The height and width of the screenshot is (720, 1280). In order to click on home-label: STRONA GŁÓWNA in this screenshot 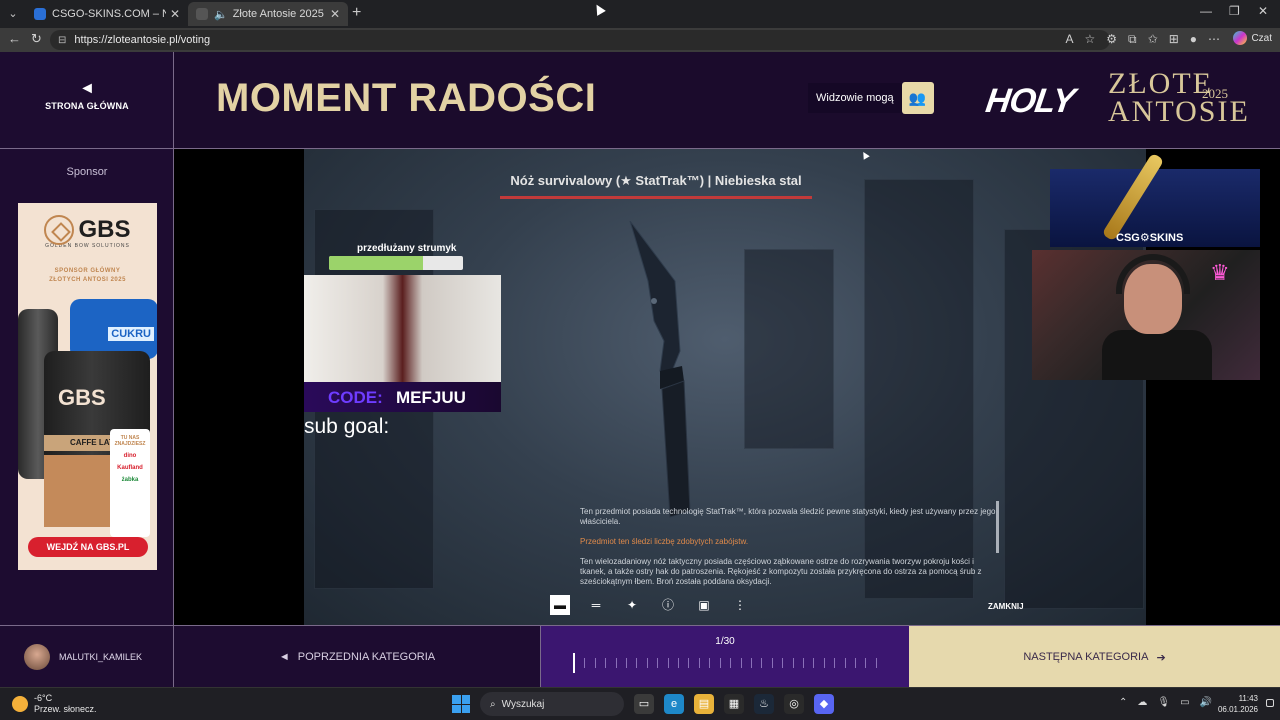, I will do `click(87, 106)`.